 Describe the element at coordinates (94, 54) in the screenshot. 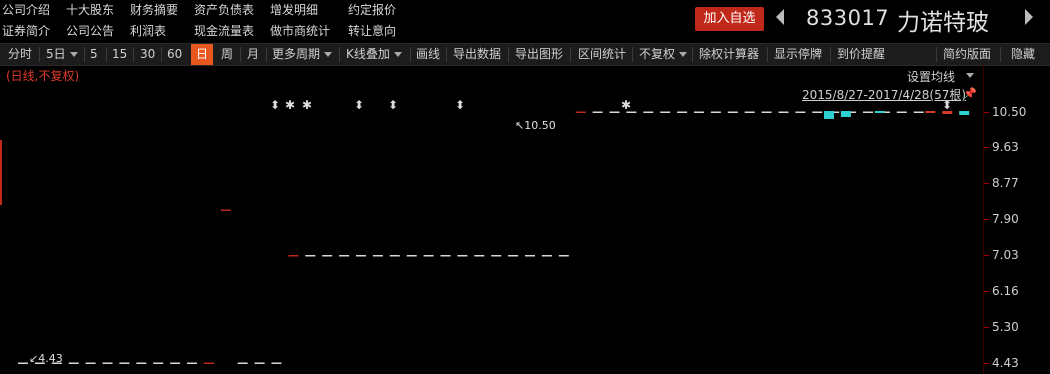

I see `tab-5min: 5` at that location.